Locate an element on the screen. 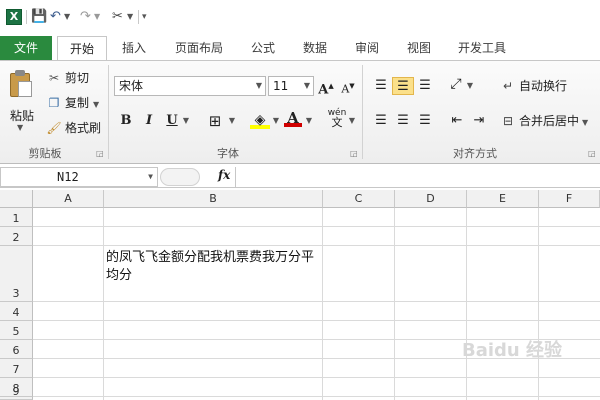 The height and width of the screenshot is (400, 600). redo-dropdown-icon: ▼ is located at coordinates (97, 17).